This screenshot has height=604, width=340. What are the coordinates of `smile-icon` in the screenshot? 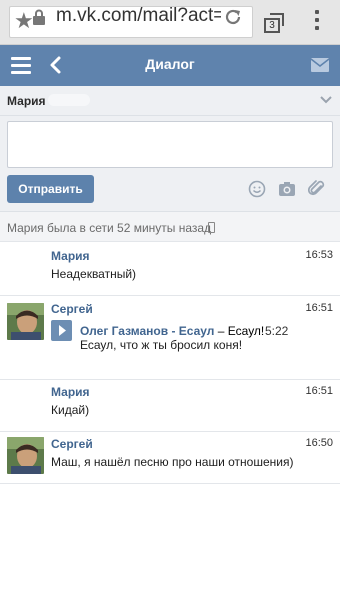 It's located at (257, 189).